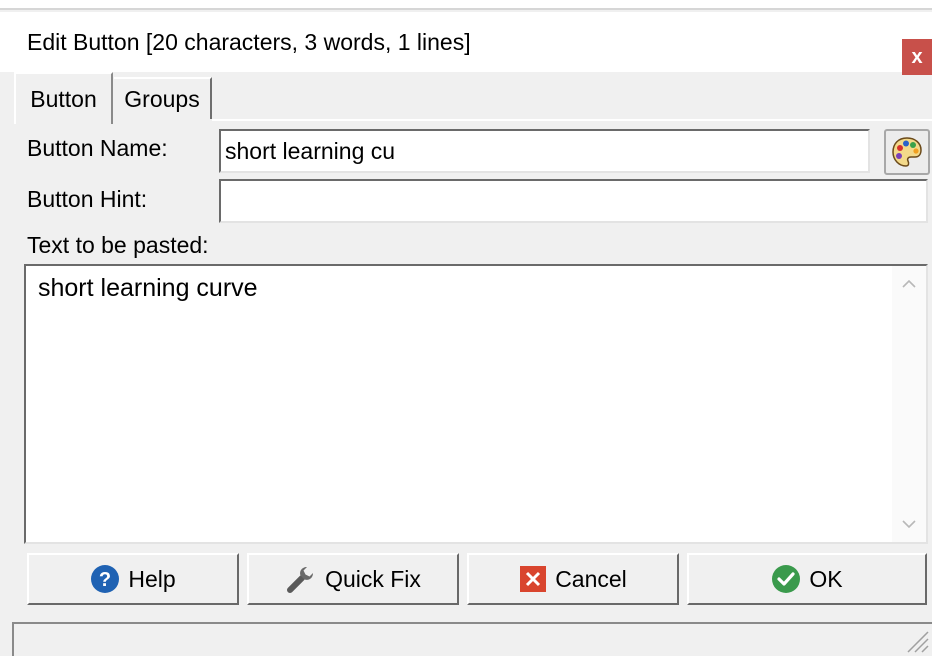  I want to click on scroll-up-button, so click(909, 284).